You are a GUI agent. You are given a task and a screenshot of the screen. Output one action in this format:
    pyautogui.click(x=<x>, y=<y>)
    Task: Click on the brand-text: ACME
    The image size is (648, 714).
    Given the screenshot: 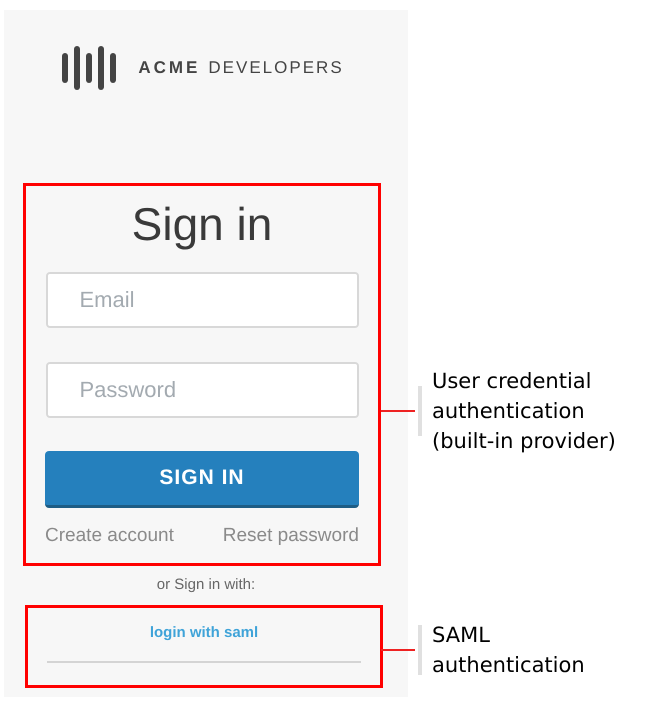 What is the action you would take?
    pyautogui.click(x=169, y=68)
    